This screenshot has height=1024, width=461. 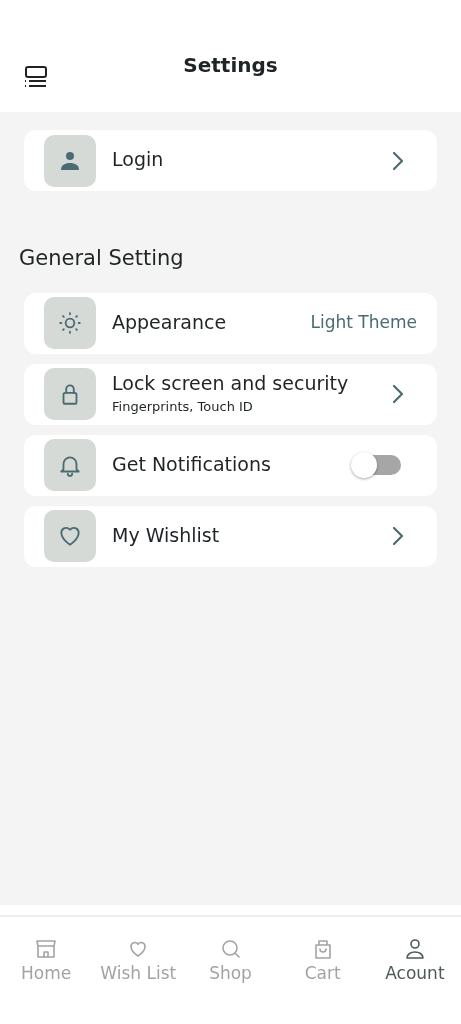 What do you see at coordinates (101, 258) in the screenshot?
I see `section-heading: General Setting` at bounding box center [101, 258].